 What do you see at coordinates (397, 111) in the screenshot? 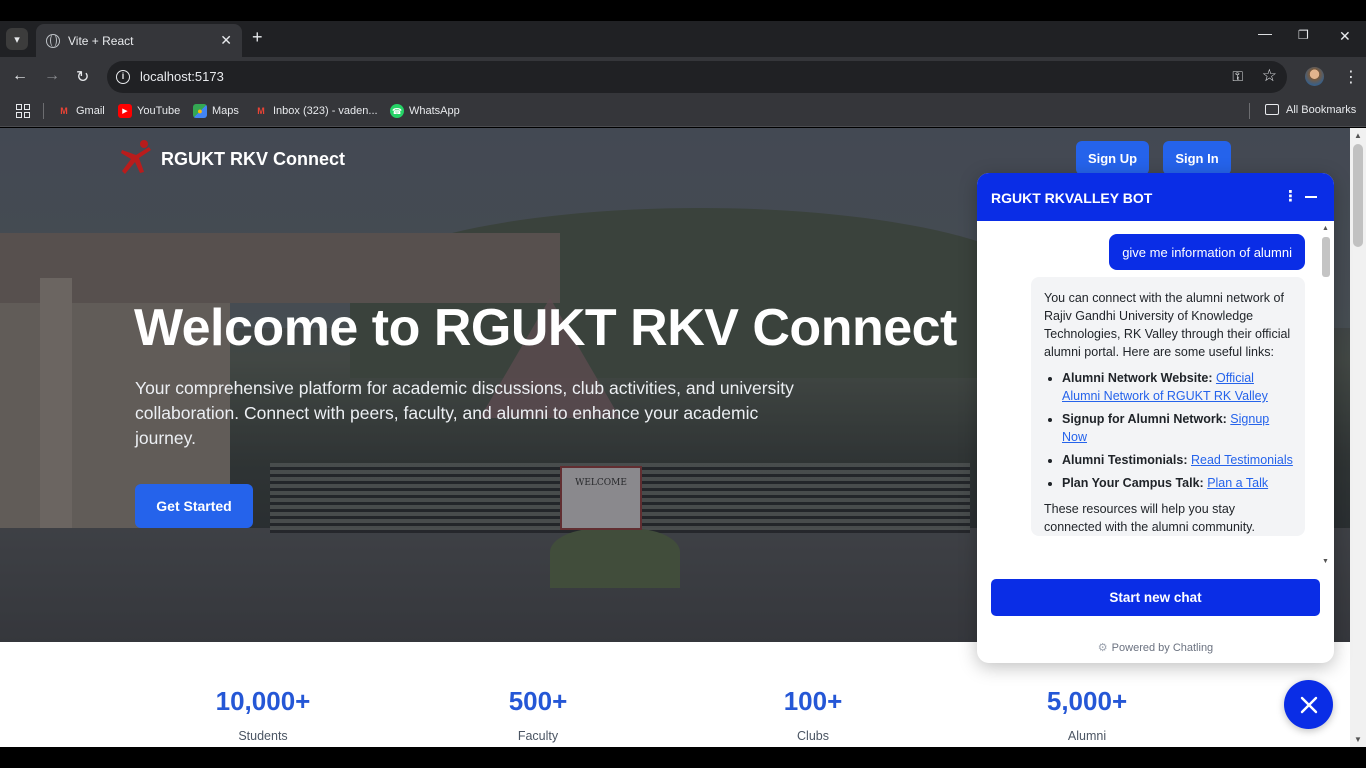
I see `whatsapp-icon: ☎` at bounding box center [397, 111].